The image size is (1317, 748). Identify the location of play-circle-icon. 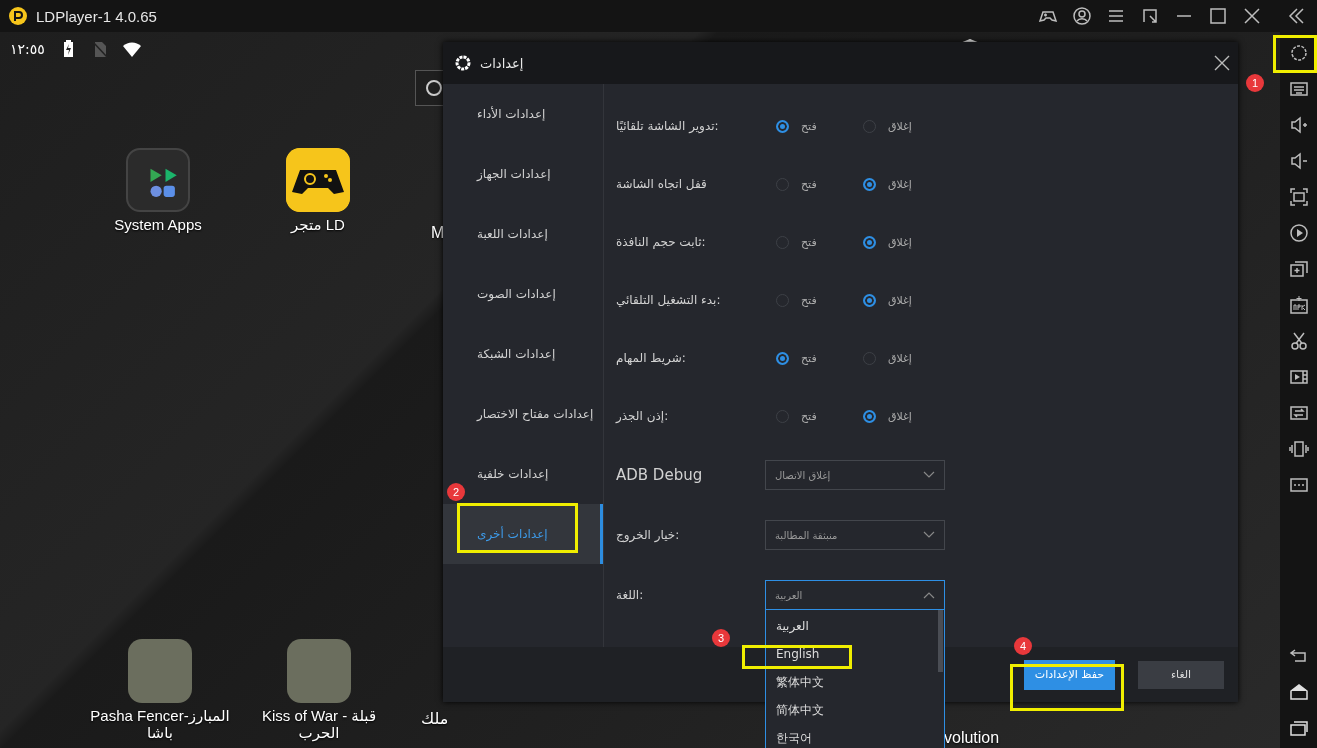
(1298, 233).